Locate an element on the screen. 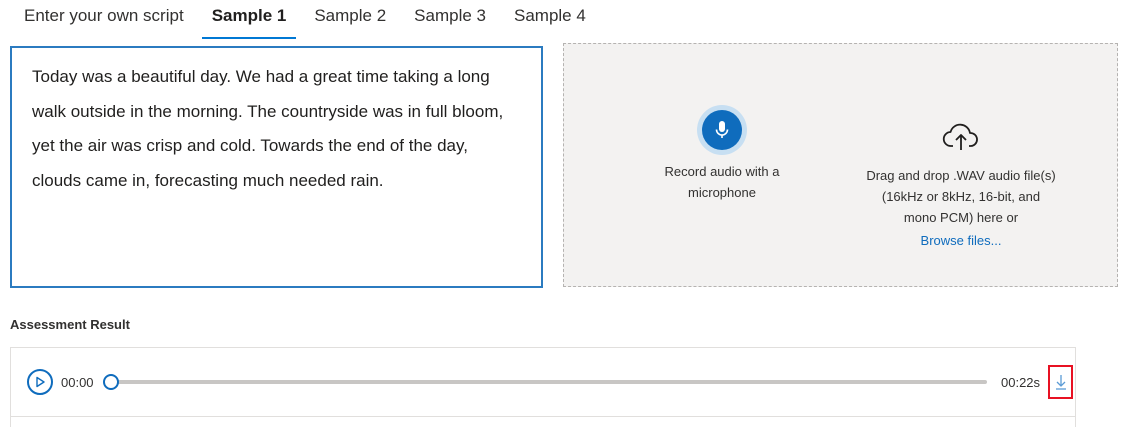 Image resolution: width=1122 pixels, height=427 pixels. record-audio-label: Record audio with a microphone is located at coordinates (722, 182).